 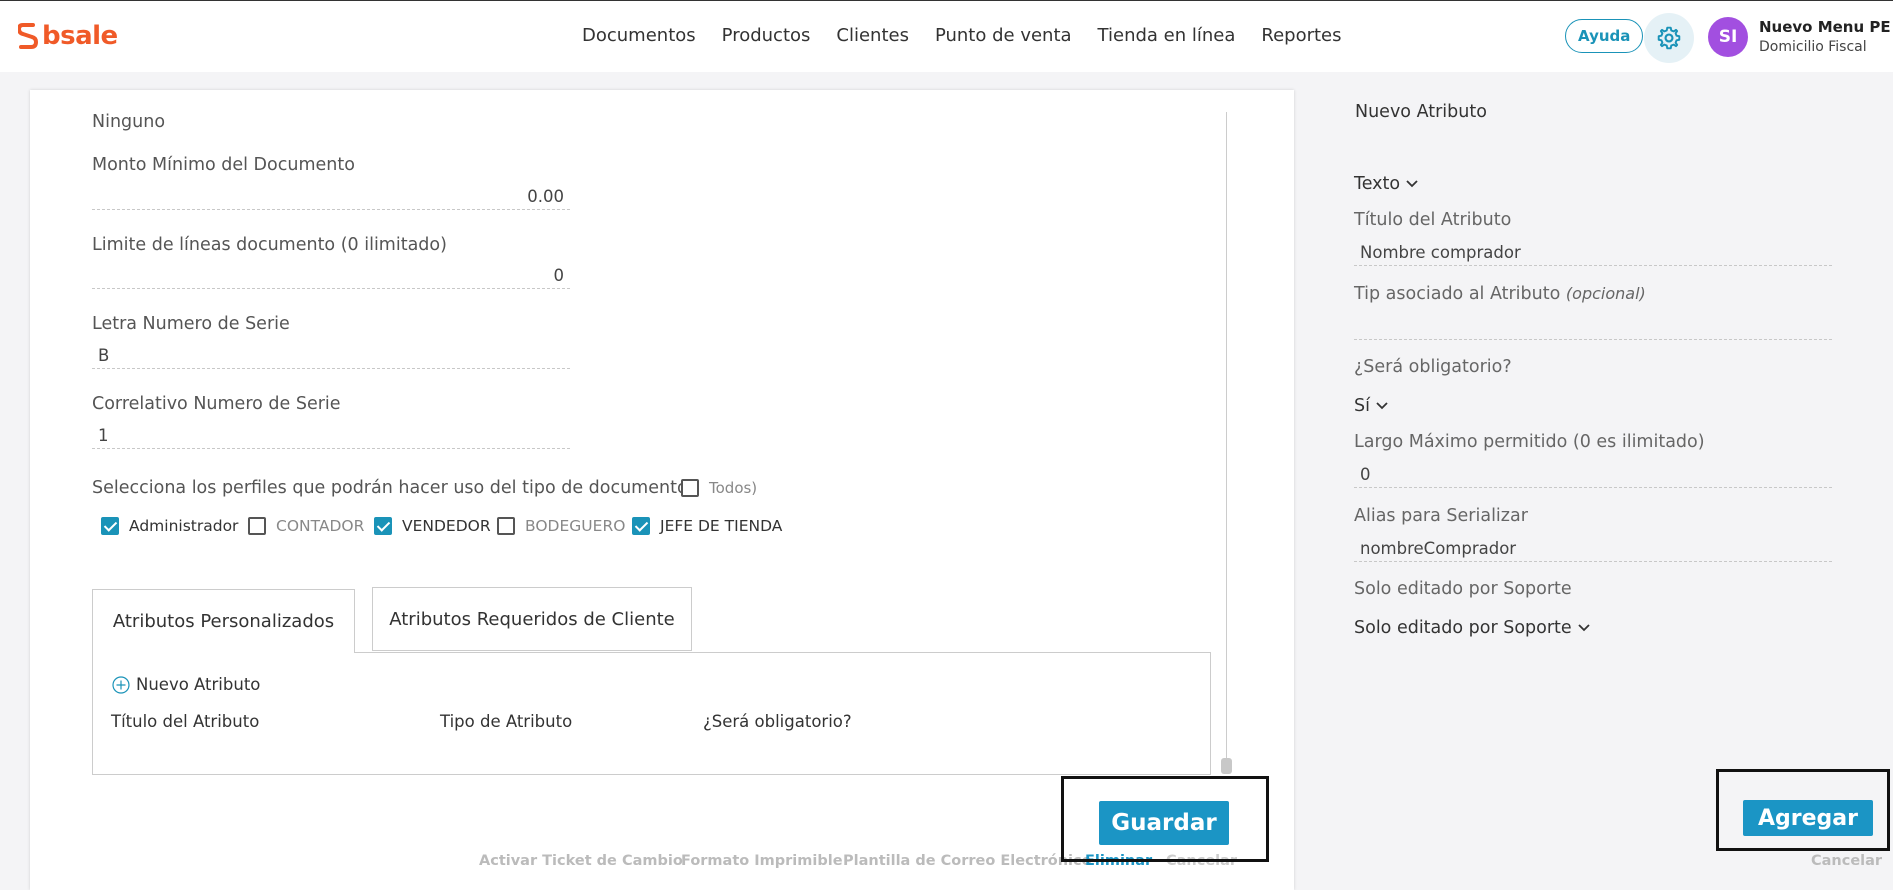 I want to click on new-attribute-link: Nuevo Atributo, so click(x=186, y=684).